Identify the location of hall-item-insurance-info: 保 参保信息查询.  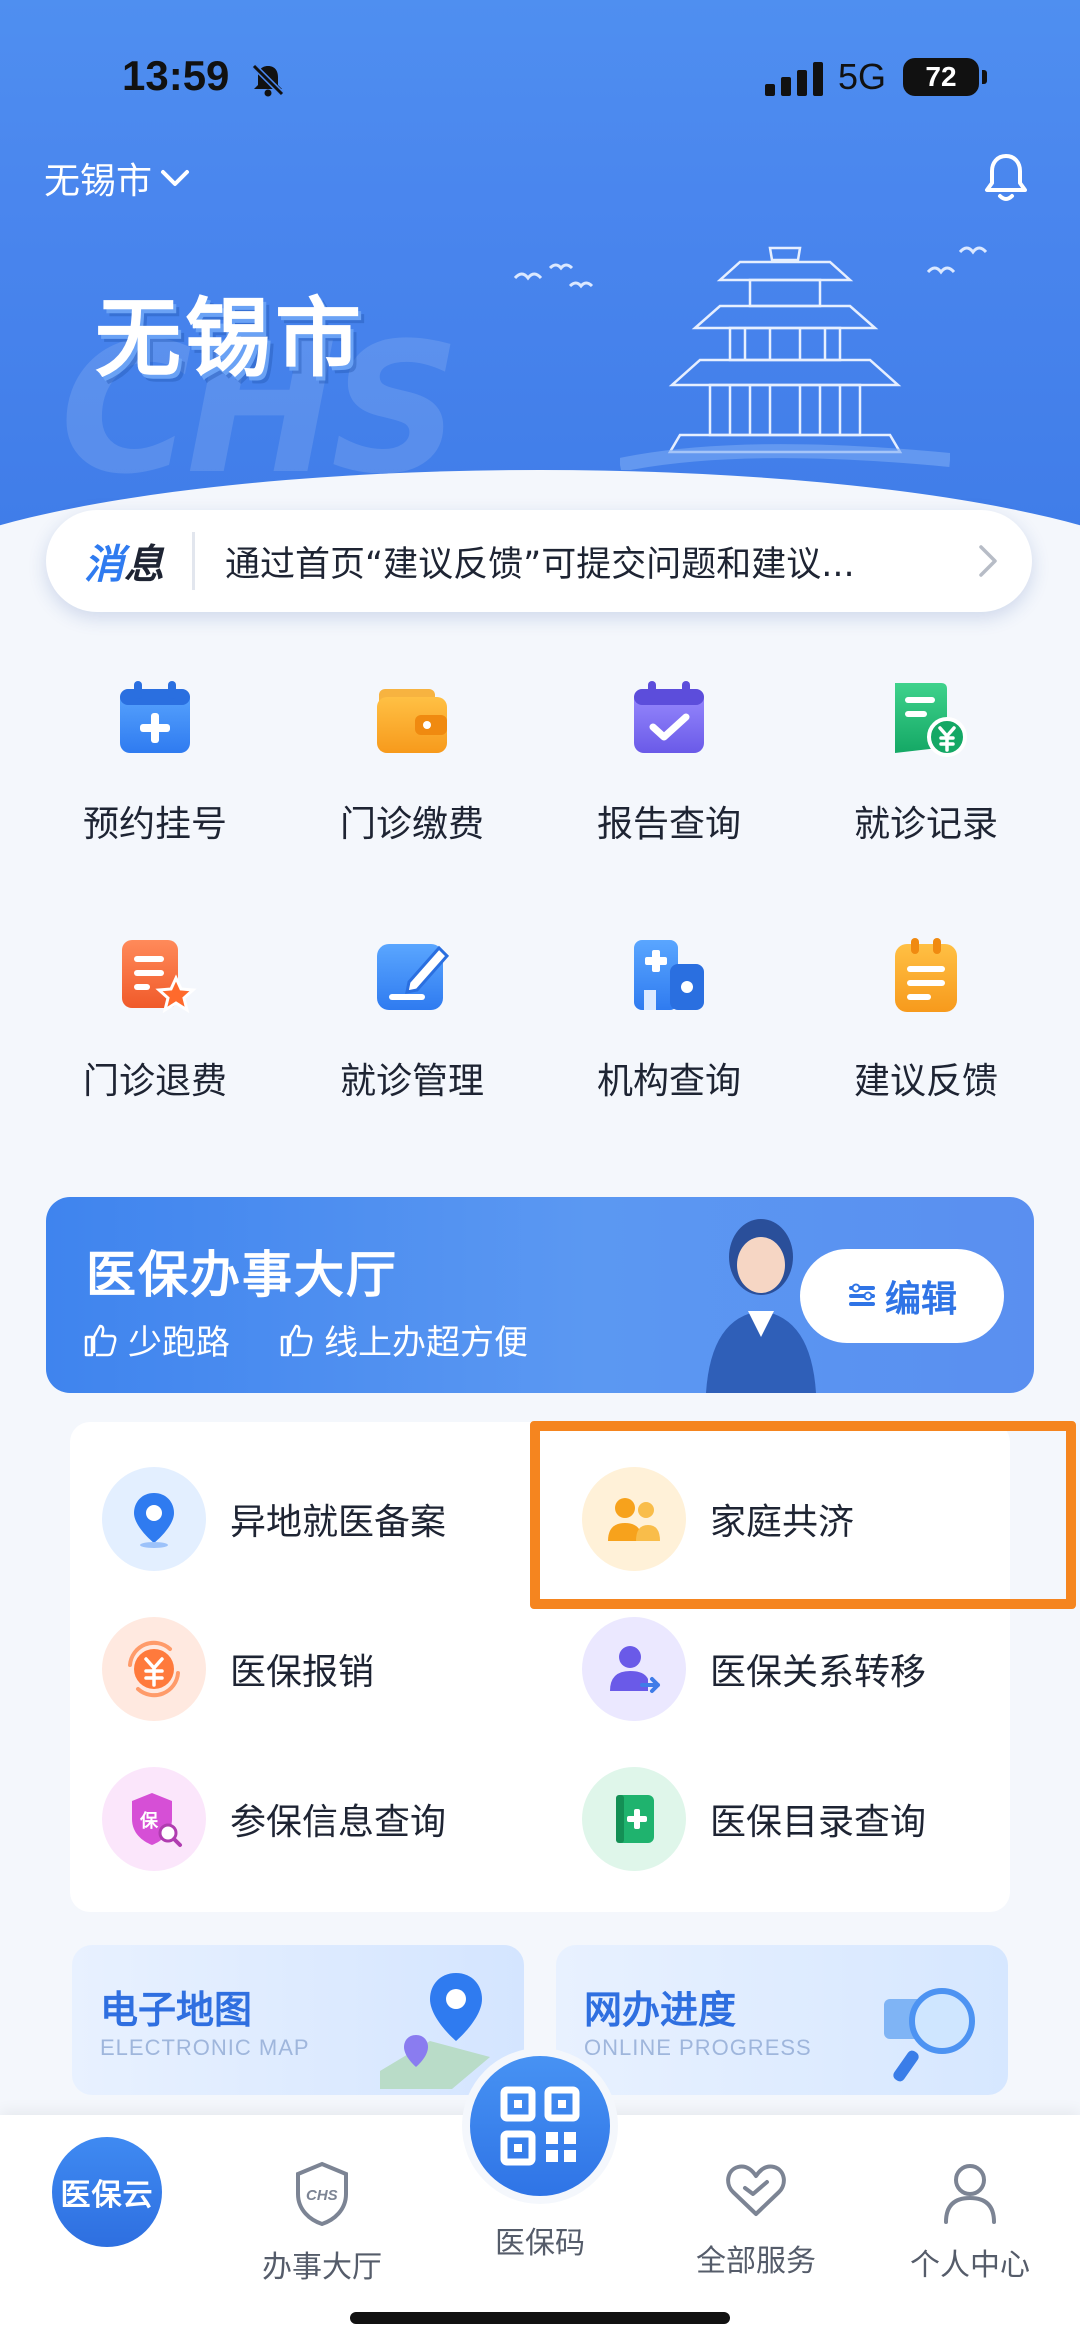
(274, 1819).